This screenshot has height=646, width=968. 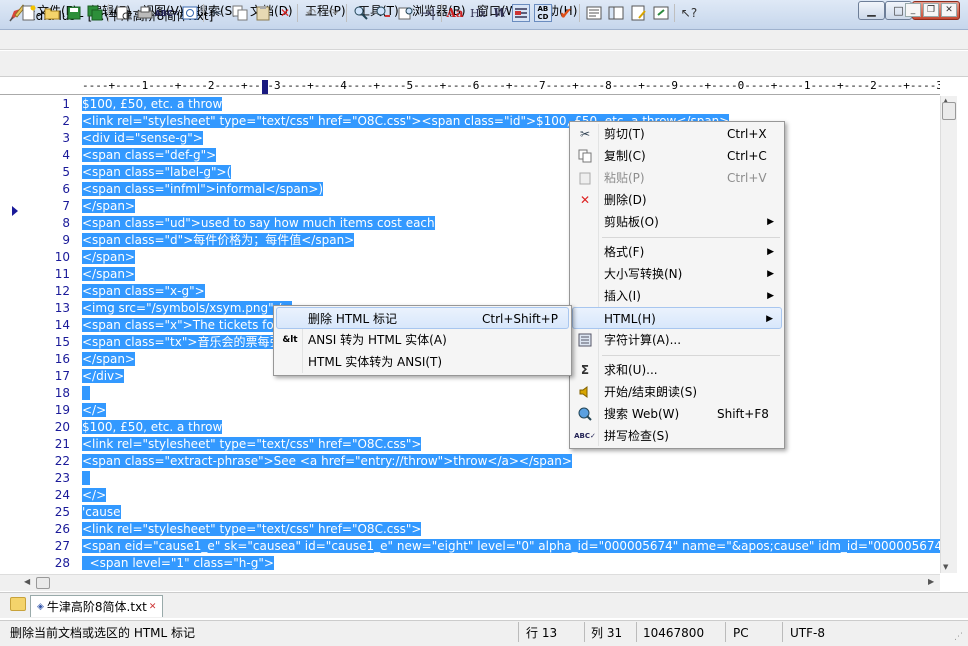 What do you see at coordinates (50, 189) in the screenshot?
I see `line-number: 6` at bounding box center [50, 189].